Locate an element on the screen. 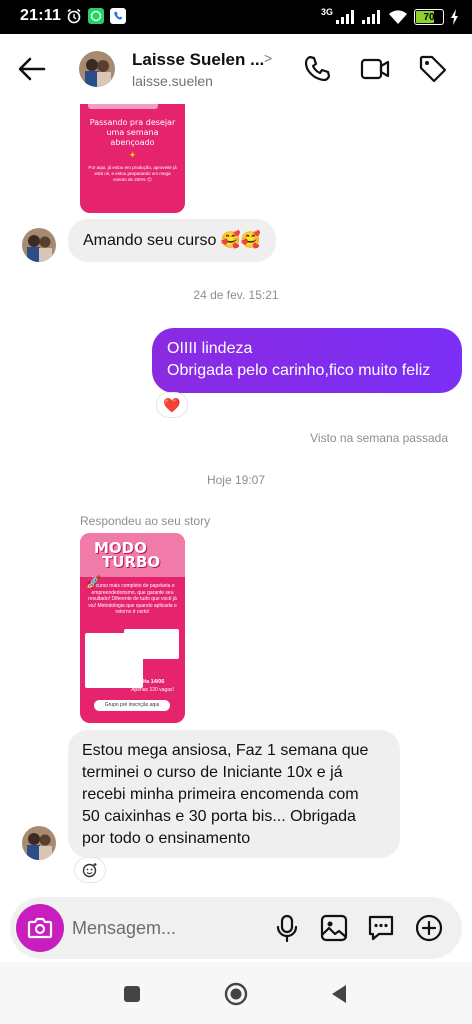 This screenshot has width=472, height=1024. message-composer is located at coordinates (236, 928).